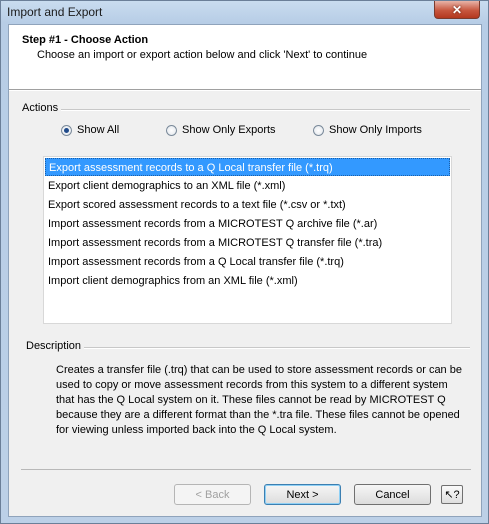 This screenshot has width=489, height=524. I want to click on radio-show-only-imports-label: Show Only Imports, so click(375, 130).